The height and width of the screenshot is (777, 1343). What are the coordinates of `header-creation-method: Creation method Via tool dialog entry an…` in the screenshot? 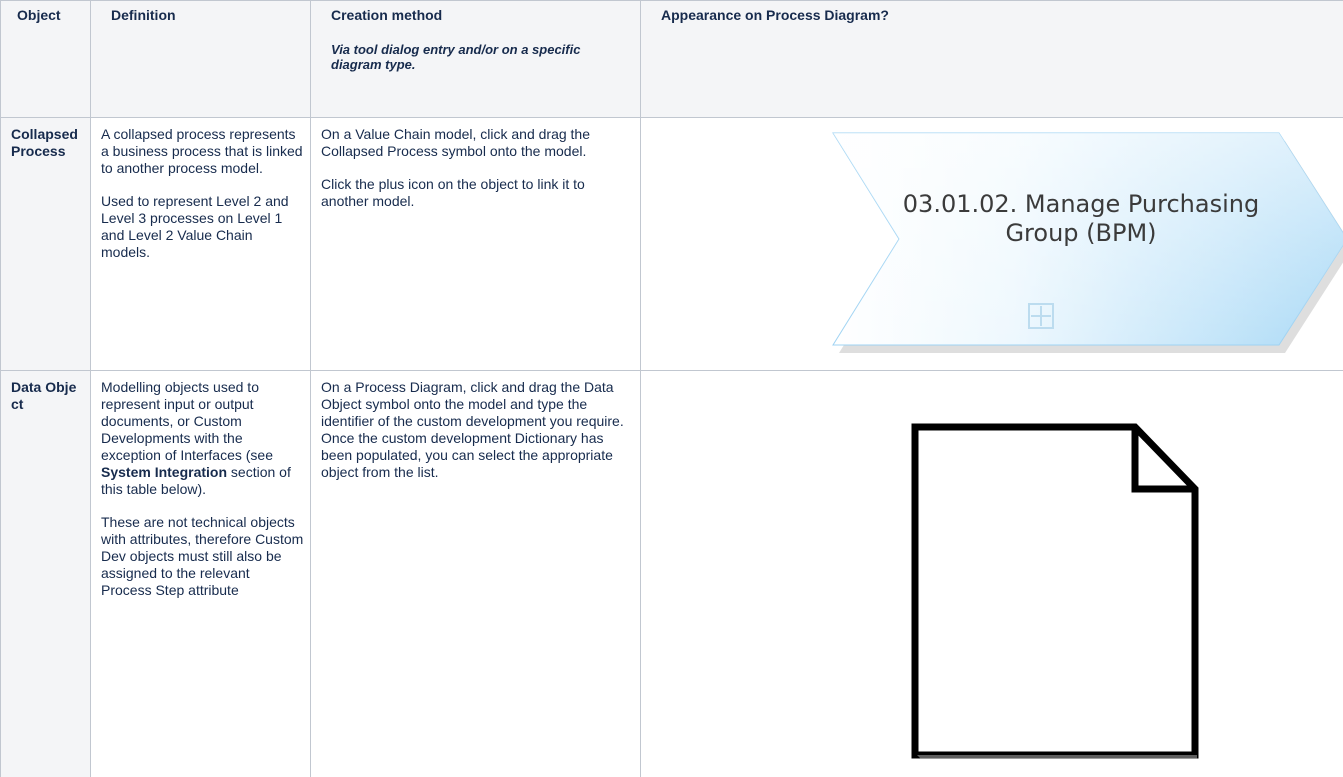 It's located at (475, 59).